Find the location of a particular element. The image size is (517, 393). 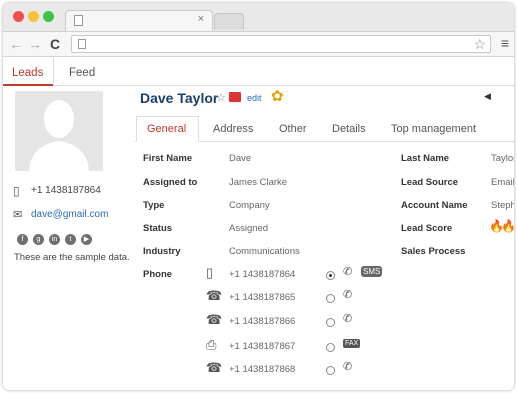

office-phone-icon: ☎ is located at coordinates (214, 295).